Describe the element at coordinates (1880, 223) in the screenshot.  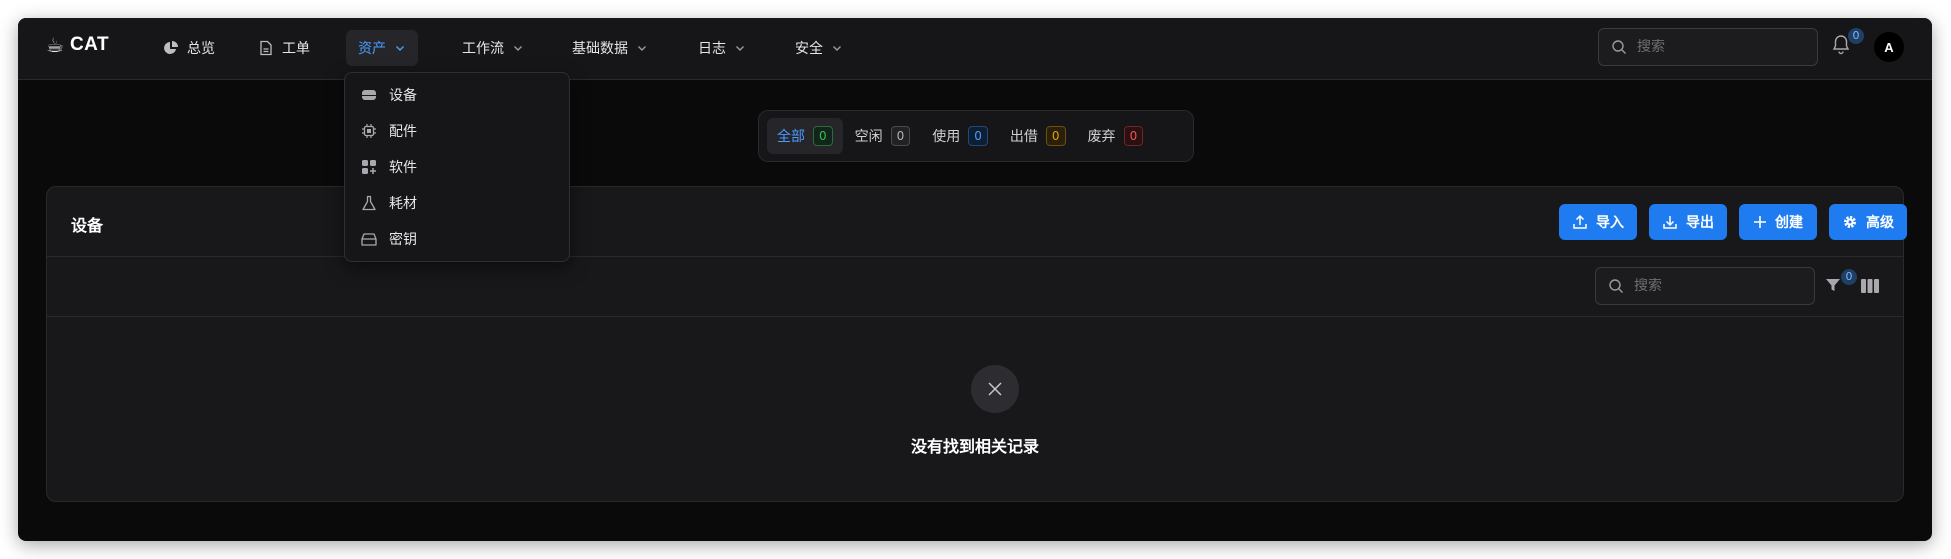
I see `advanced-button-label: 高级` at that location.